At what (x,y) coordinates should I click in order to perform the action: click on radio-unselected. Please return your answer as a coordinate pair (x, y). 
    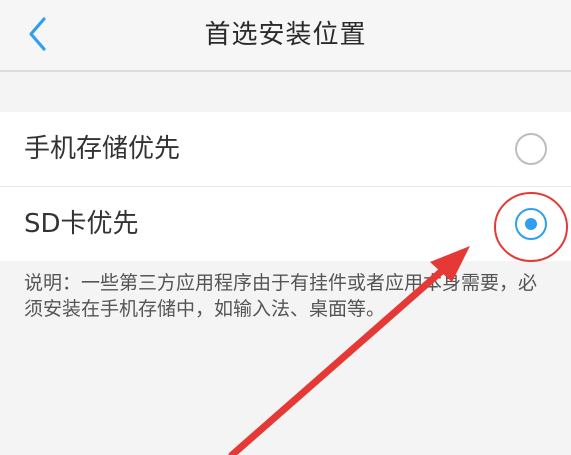
    Looking at the image, I should click on (531, 149).